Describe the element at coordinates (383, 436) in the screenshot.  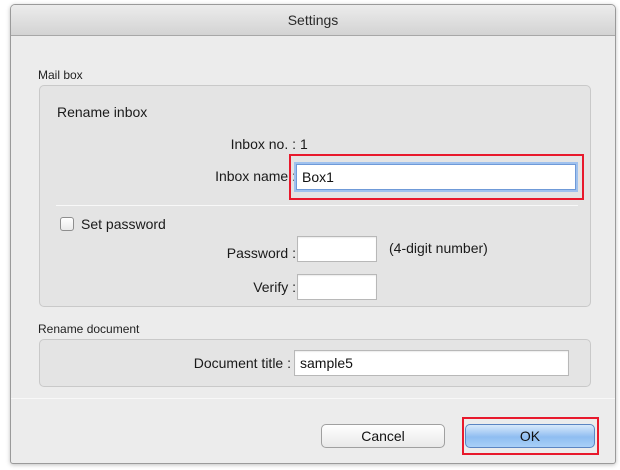
I see `cancel-button: Cancel` at that location.